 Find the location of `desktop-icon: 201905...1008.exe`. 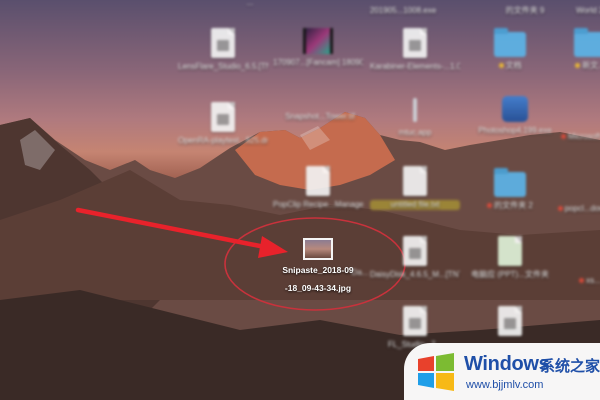

desktop-icon: 201905...1008.exe is located at coordinates (403, 9).